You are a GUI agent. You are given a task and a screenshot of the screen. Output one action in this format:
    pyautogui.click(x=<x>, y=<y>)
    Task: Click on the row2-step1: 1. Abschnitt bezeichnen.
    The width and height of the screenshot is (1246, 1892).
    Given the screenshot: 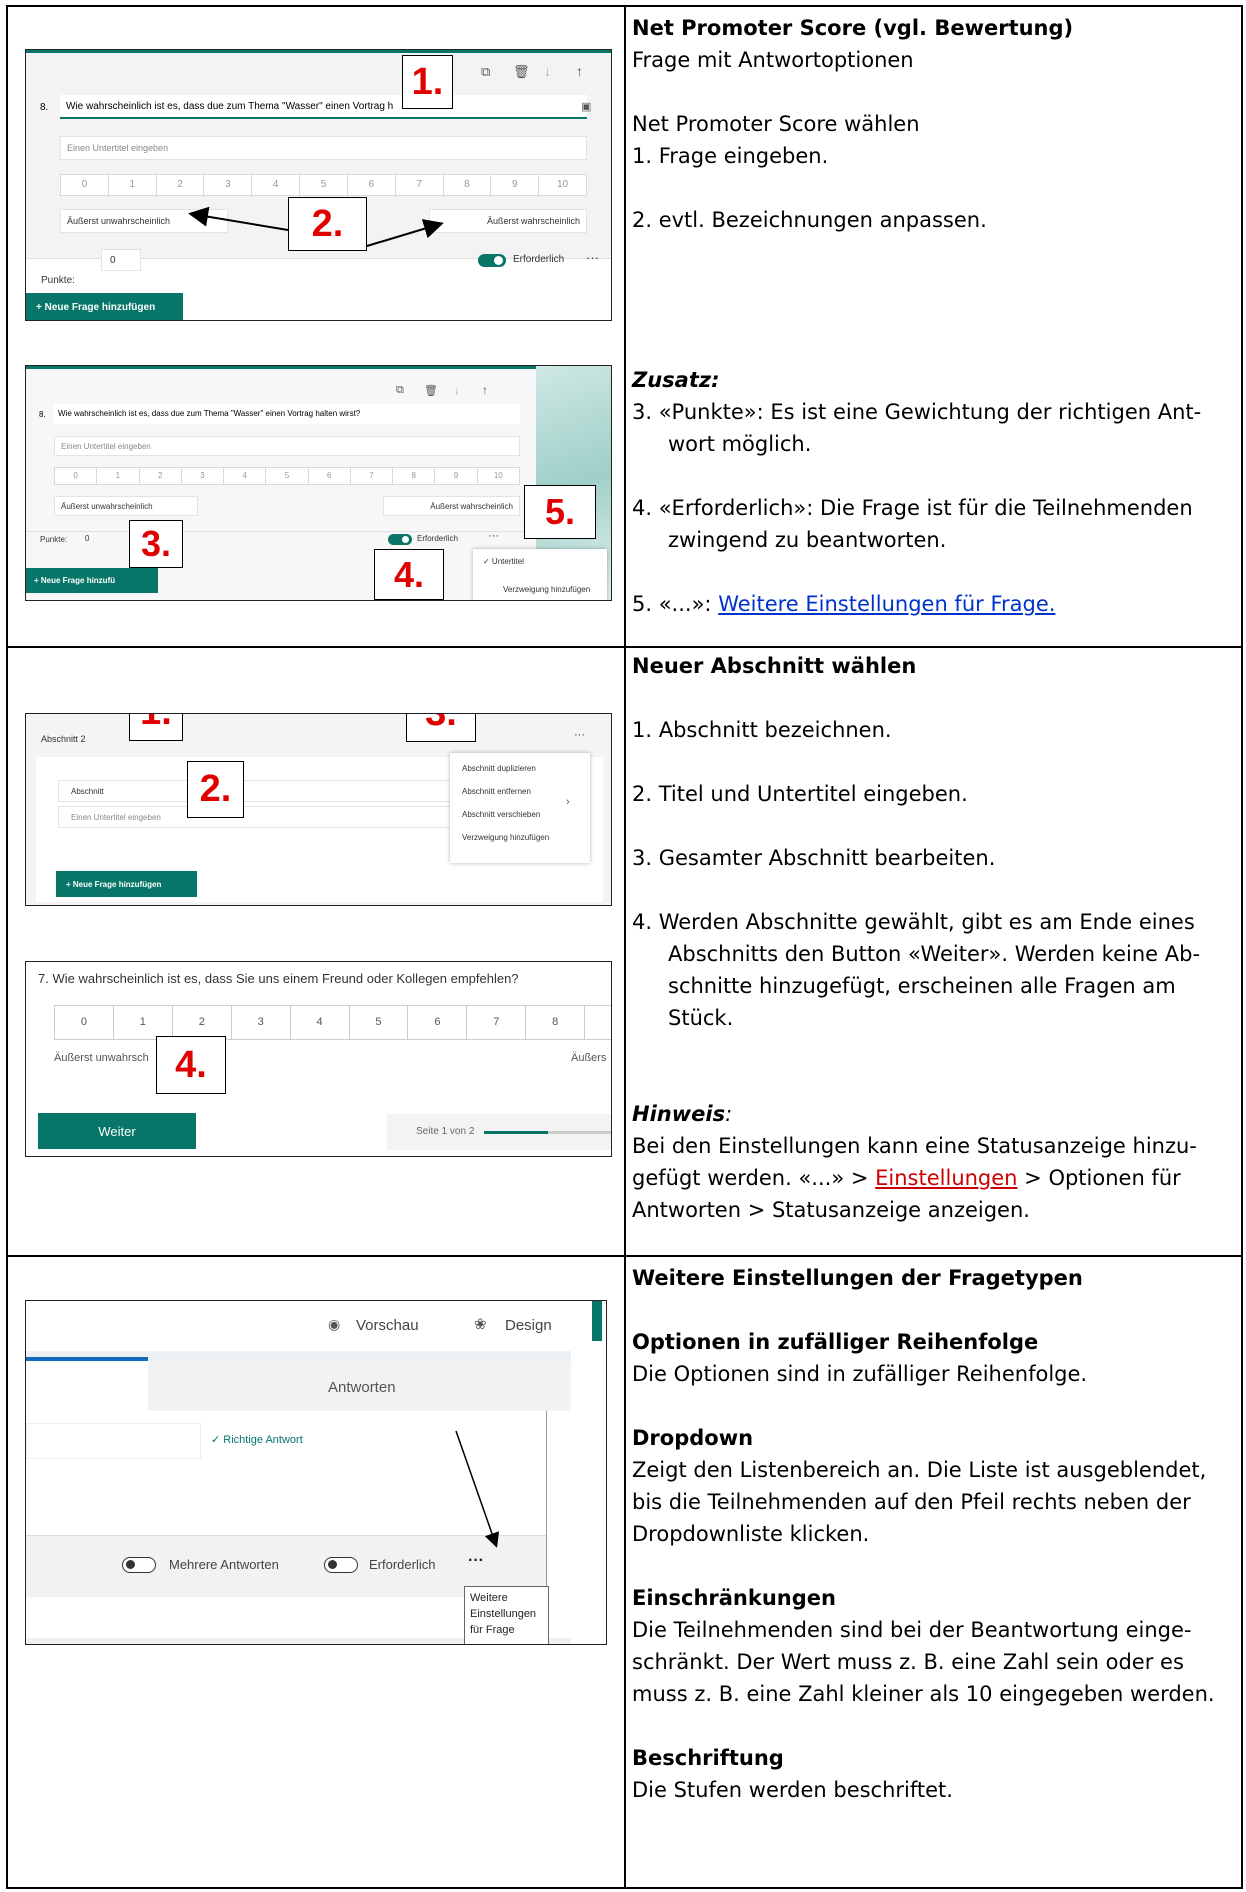 What is the action you would take?
    pyautogui.click(x=762, y=730)
    